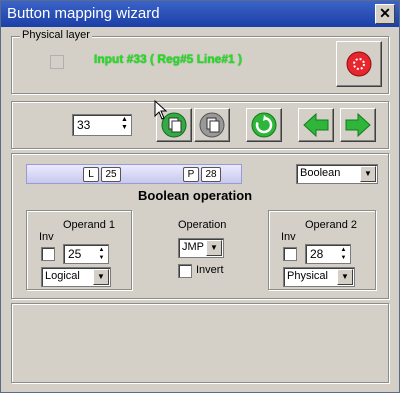 This screenshot has height=393, width=400. I want to click on next-button, so click(358, 125).